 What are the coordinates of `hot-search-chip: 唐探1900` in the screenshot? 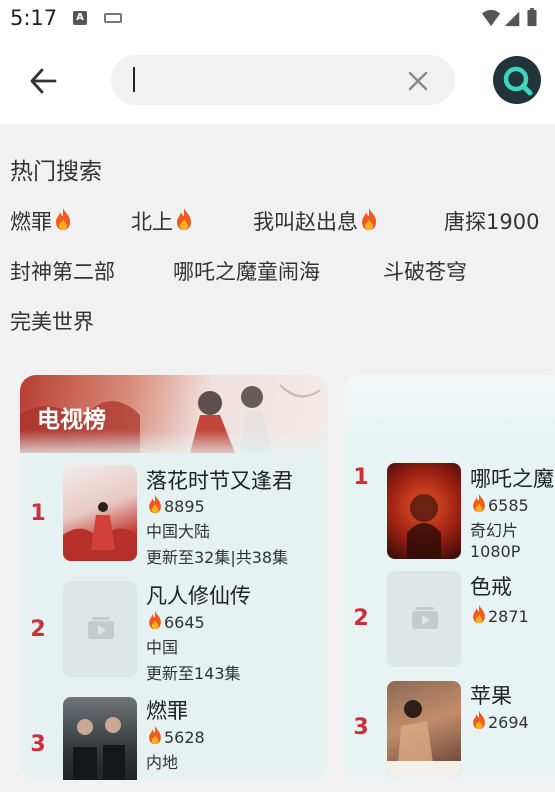 It's located at (491, 221).